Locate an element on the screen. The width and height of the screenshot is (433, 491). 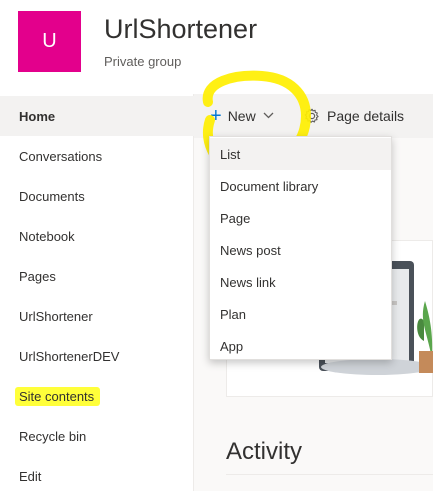
gear-icon is located at coordinates (311, 115).